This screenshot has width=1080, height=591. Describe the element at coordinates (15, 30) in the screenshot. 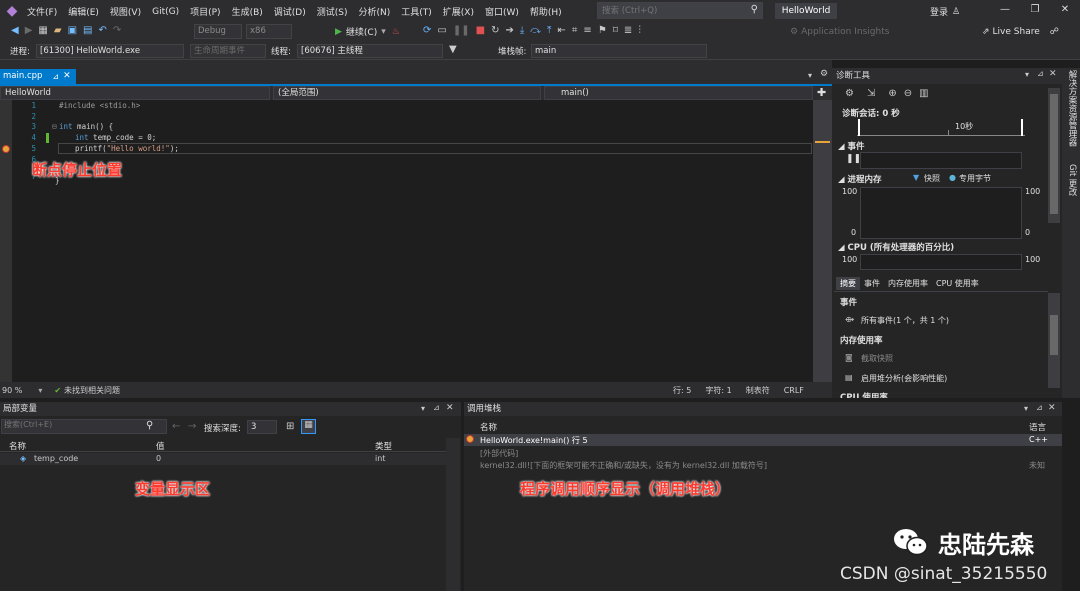

I see `back-icon: ◀` at that location.